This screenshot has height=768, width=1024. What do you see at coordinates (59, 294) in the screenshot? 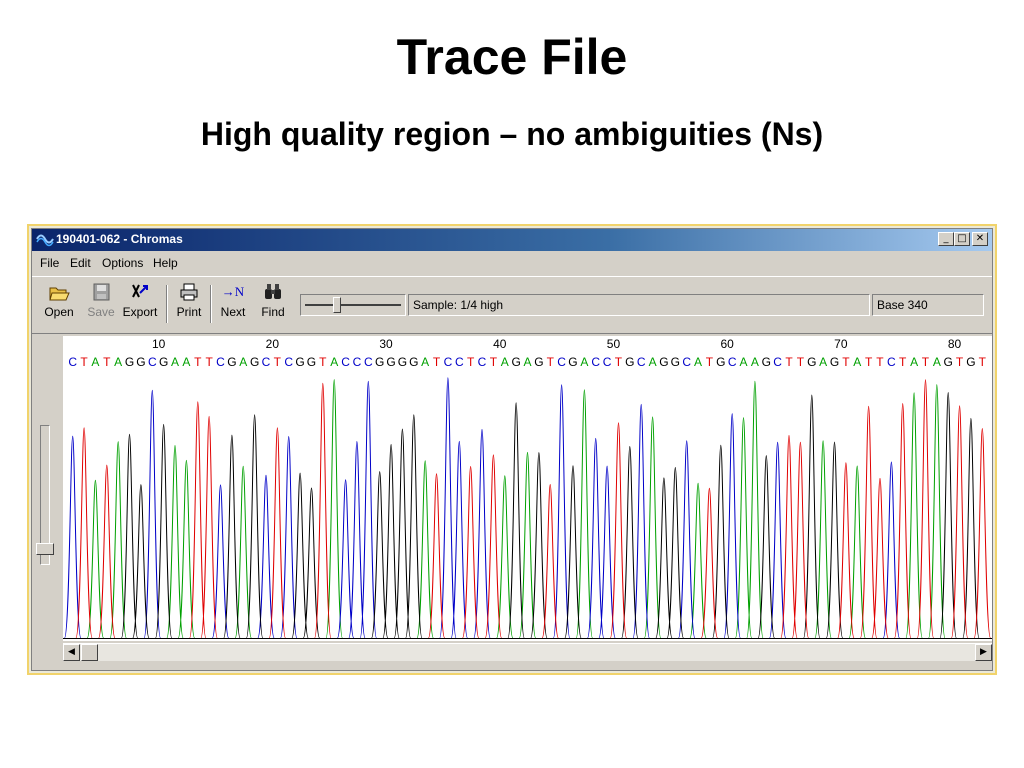
I see `open-folder-icon` at bounding box center [59, 294].